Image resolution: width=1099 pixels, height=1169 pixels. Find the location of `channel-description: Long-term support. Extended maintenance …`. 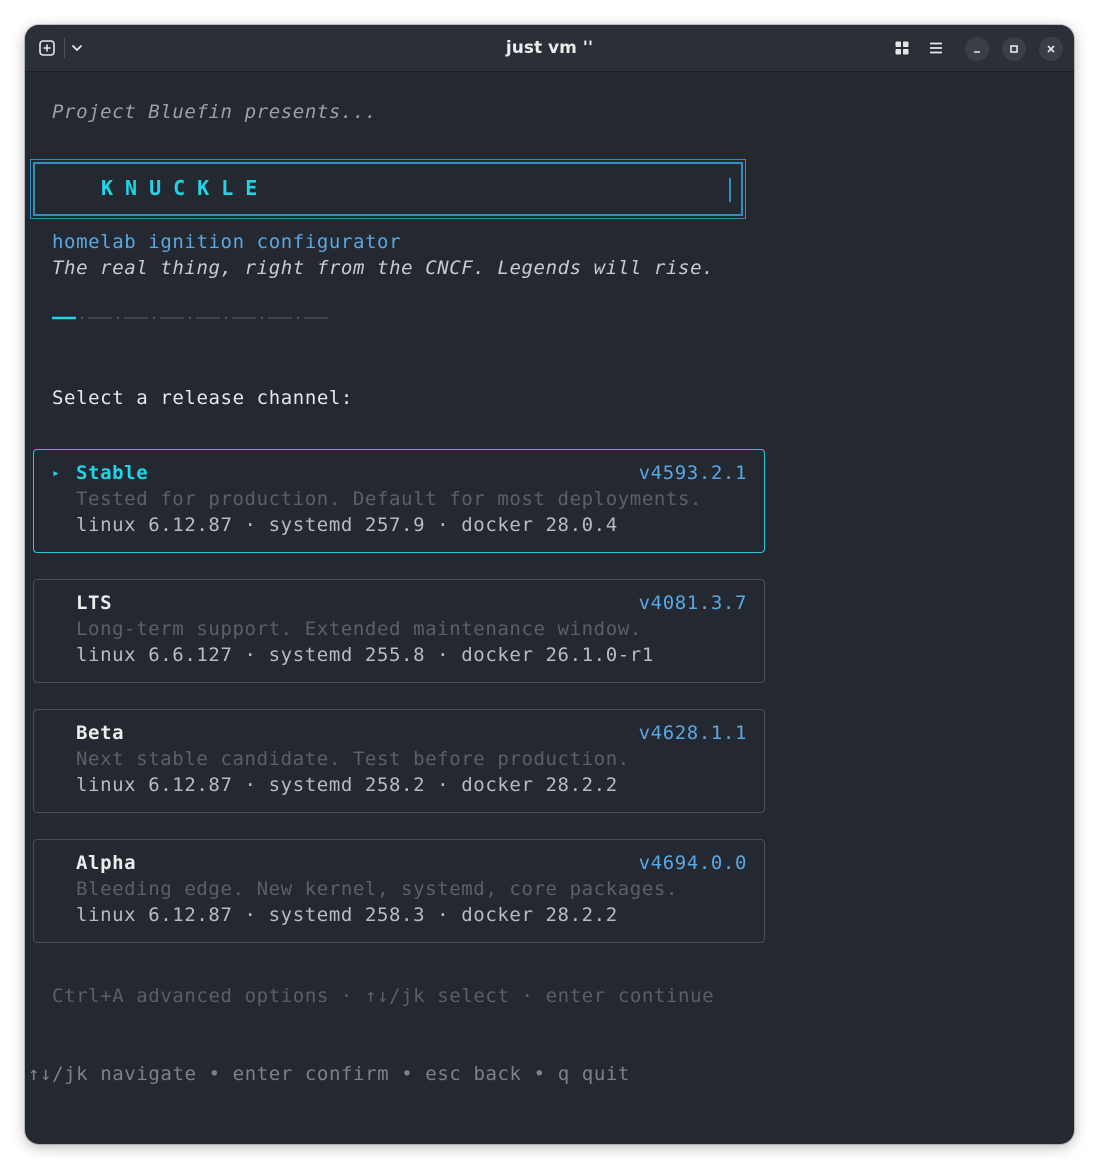

channel-description: Long-term support. Extended maintenance … is located at coordinates (359, 629).